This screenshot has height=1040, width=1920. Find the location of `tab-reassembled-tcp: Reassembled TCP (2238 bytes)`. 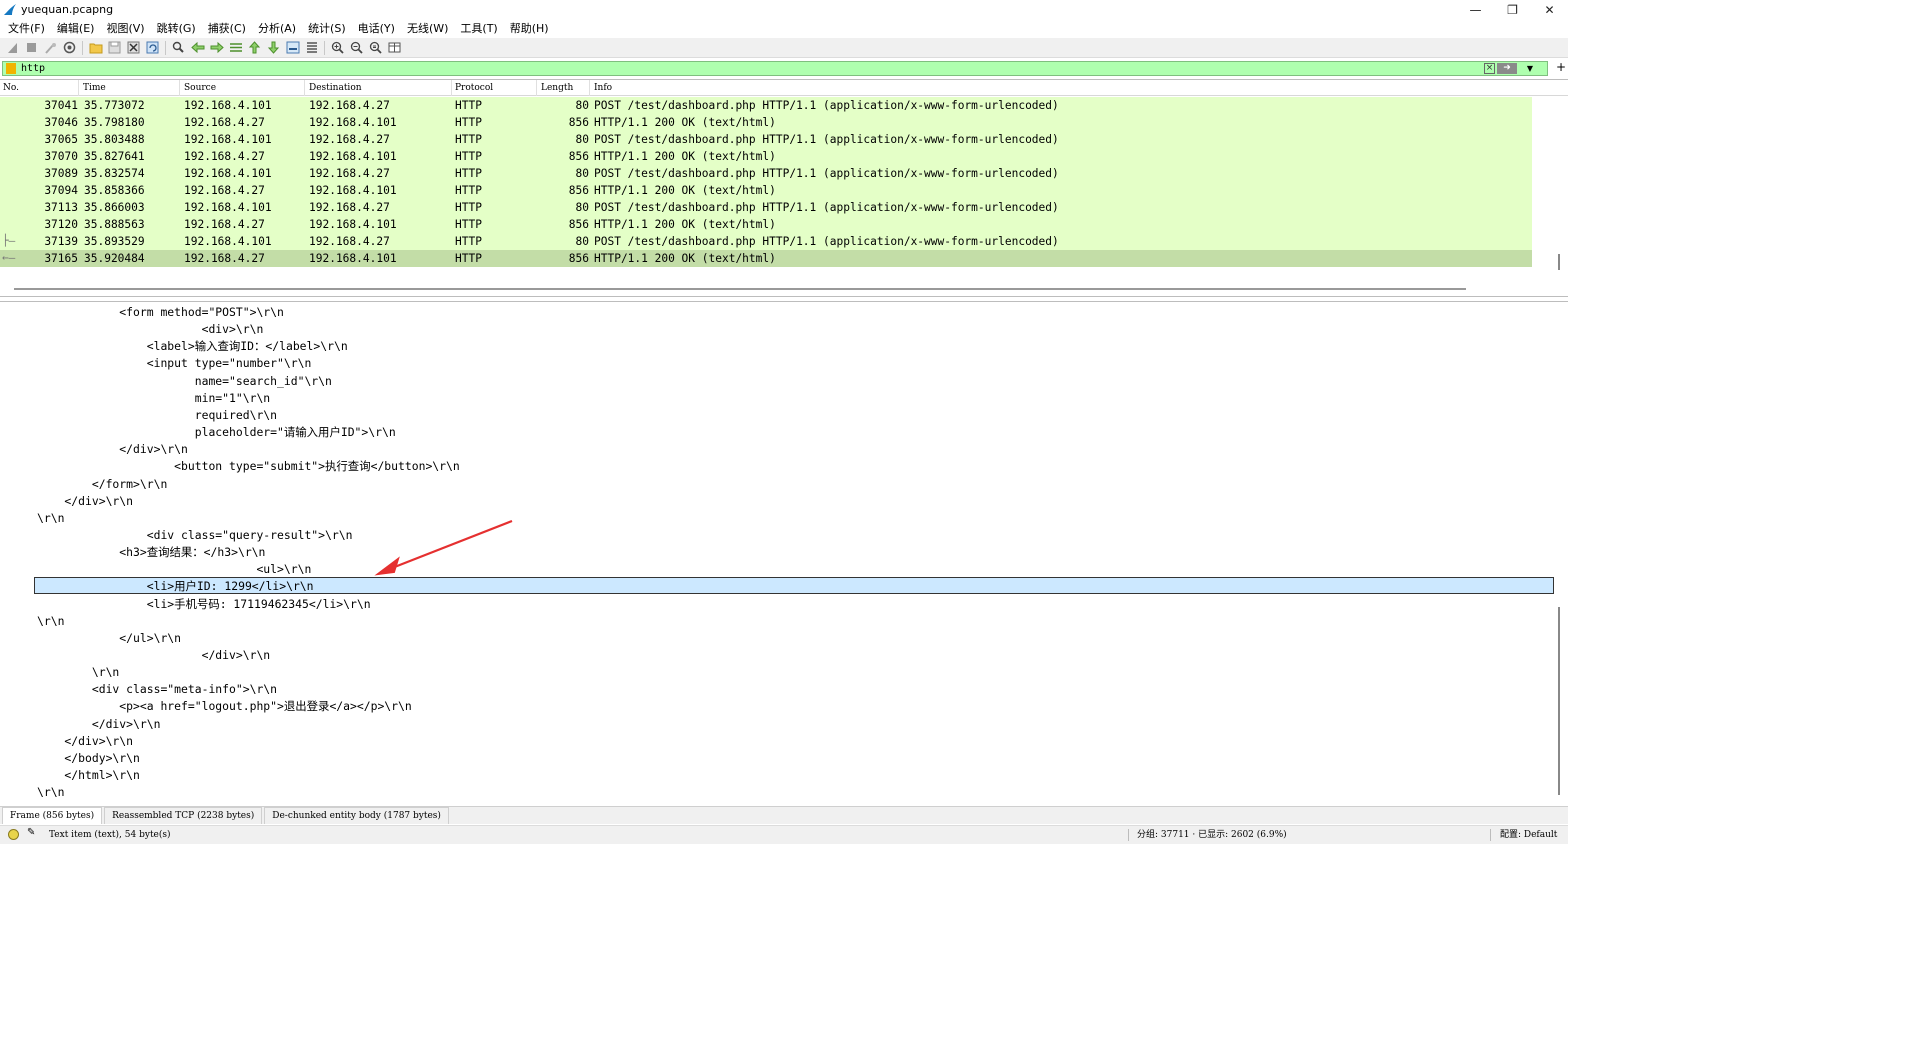

tab-reassembled-tcp: Reassembled TCP (2238 bytes) is located at coordinates (183, 815).